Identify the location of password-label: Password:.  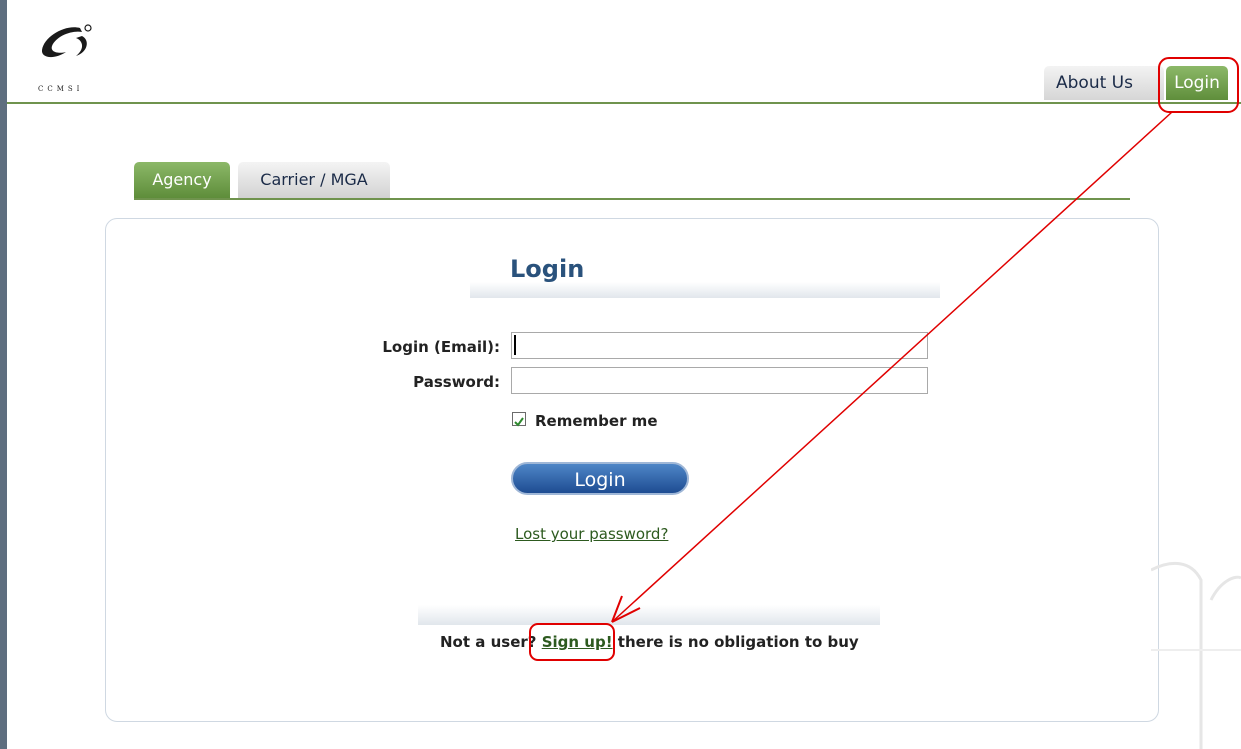
(456, 382).